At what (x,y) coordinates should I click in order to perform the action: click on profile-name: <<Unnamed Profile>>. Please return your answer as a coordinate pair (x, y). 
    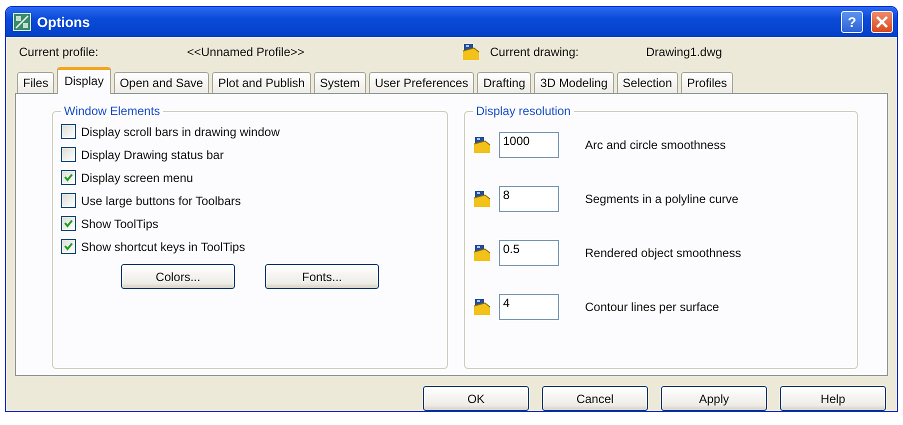
    Looking at the image, I should click on (246, 52).